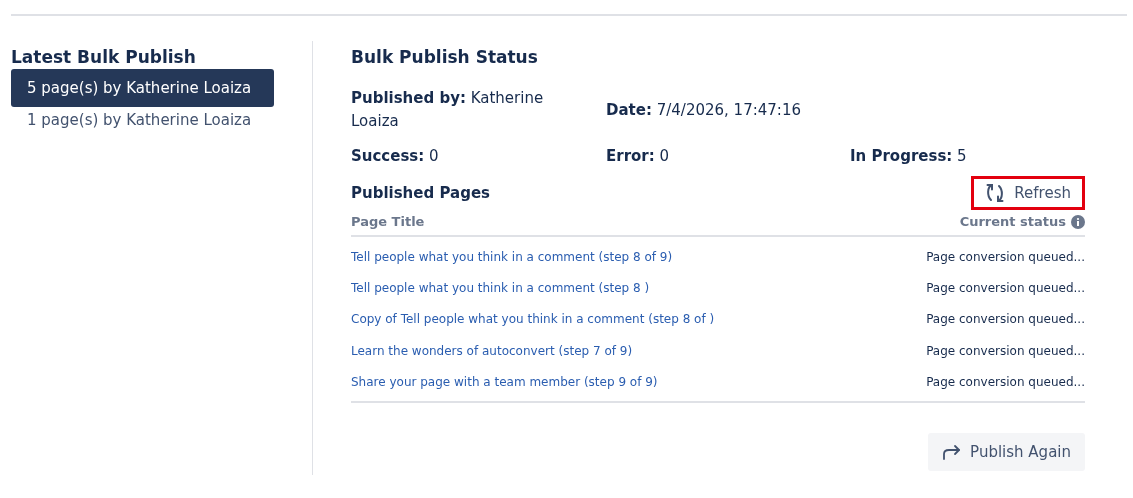 Image resolution: width=1133 pixels, height=498 pixels. What do you see at coordinates (1028, 193) in the screenshot?
I see `refresh-button: Refresh` at bounding box center [1028, 193].